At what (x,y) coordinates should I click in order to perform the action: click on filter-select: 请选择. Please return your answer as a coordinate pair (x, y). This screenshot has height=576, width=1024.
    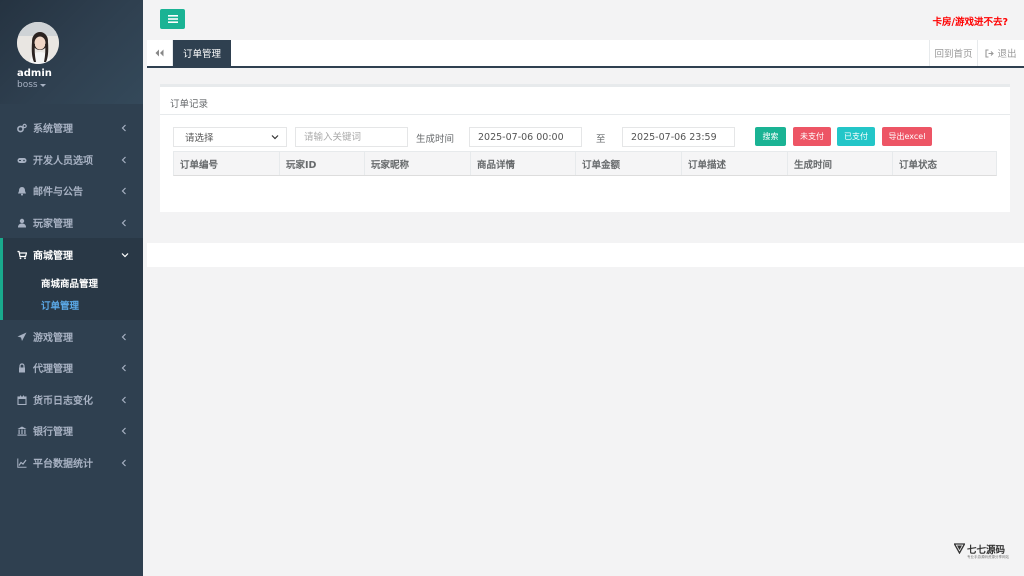
    Looking at the image, I should click on (230, 137).